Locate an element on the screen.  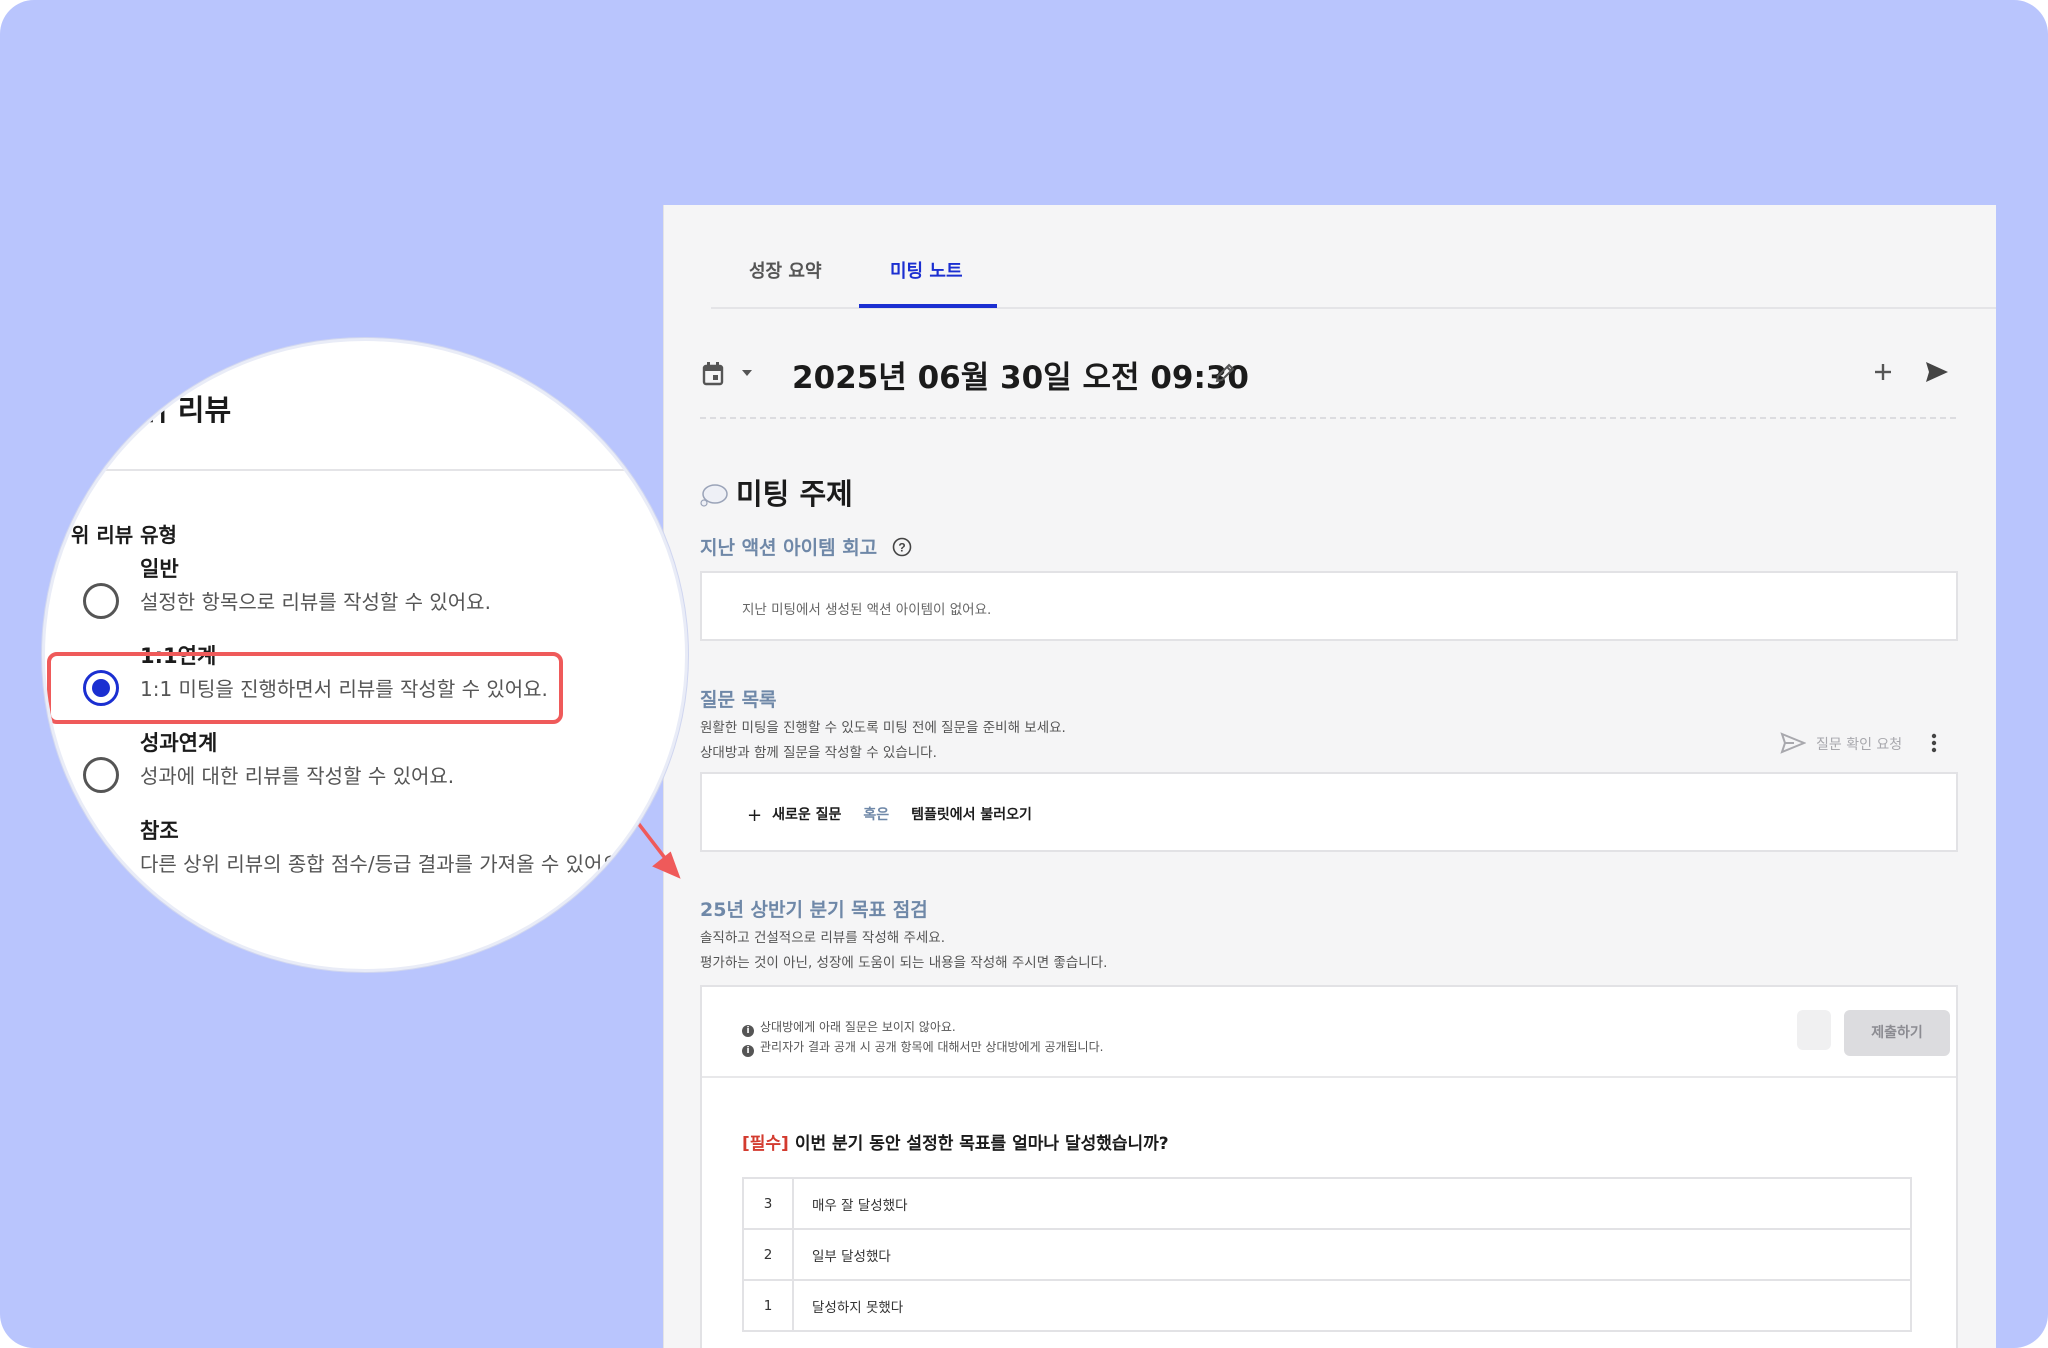
topic-title: 미팅 주제 is located at coordinates (776, 492).